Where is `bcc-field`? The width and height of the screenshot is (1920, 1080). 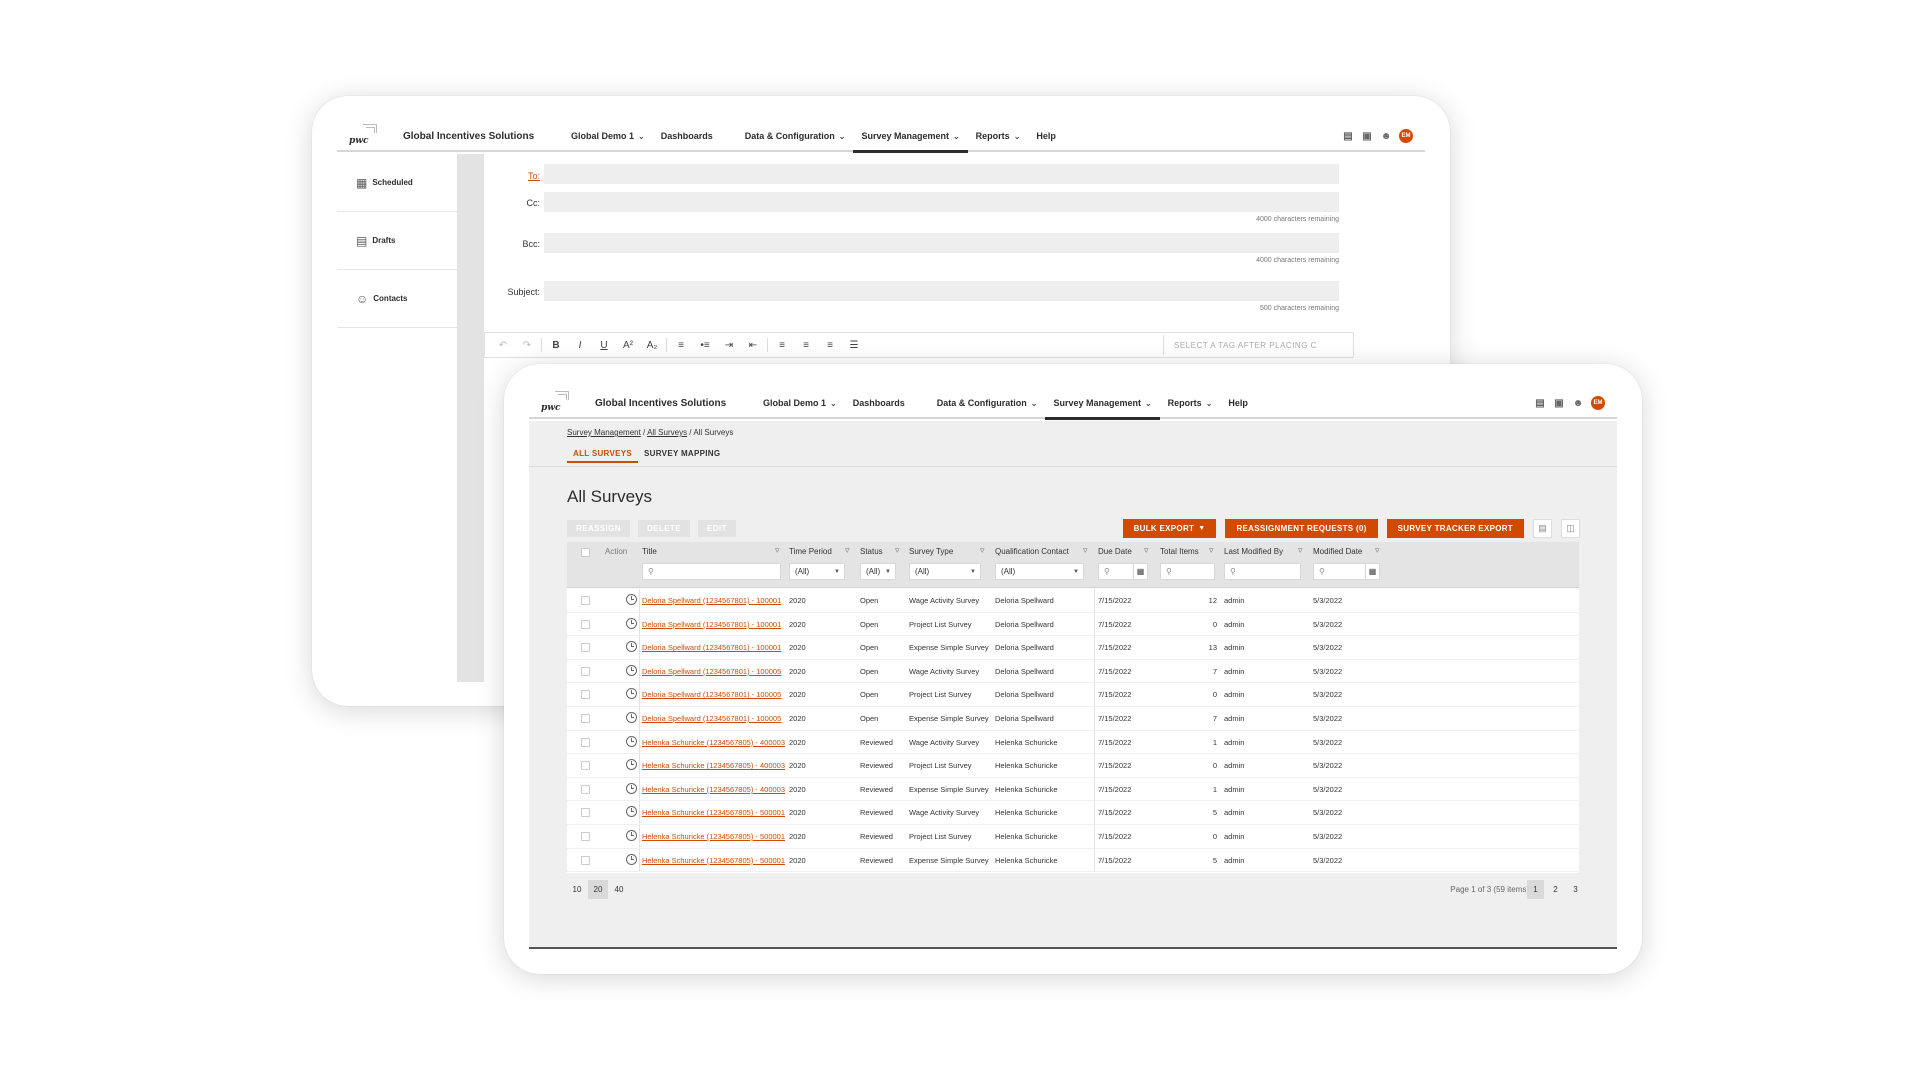 bcc-field is located at coordinates (941, 243).